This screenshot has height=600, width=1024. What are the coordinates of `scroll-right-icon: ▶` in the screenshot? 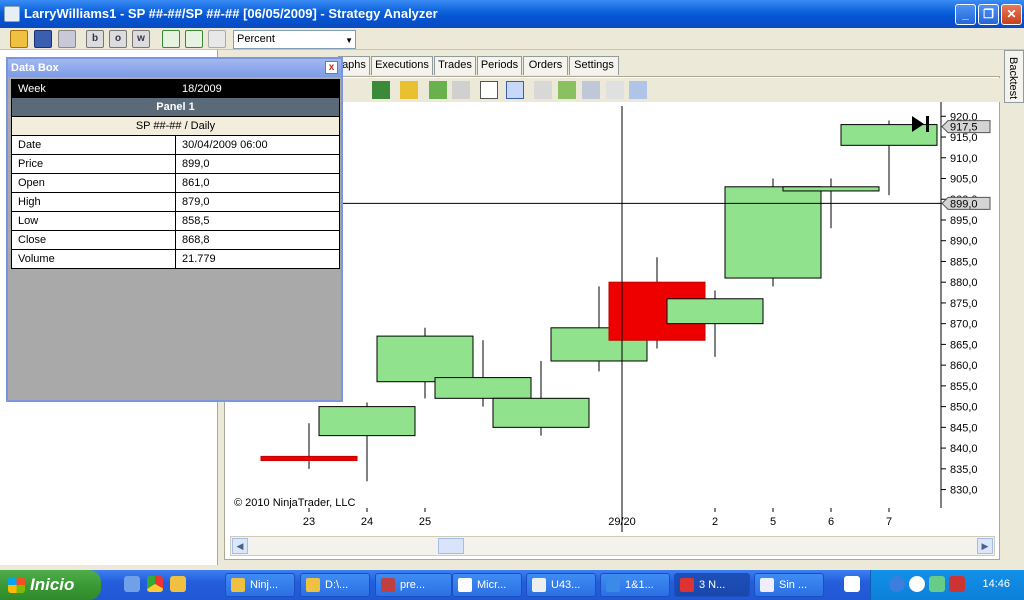 It's located at (985, 546).